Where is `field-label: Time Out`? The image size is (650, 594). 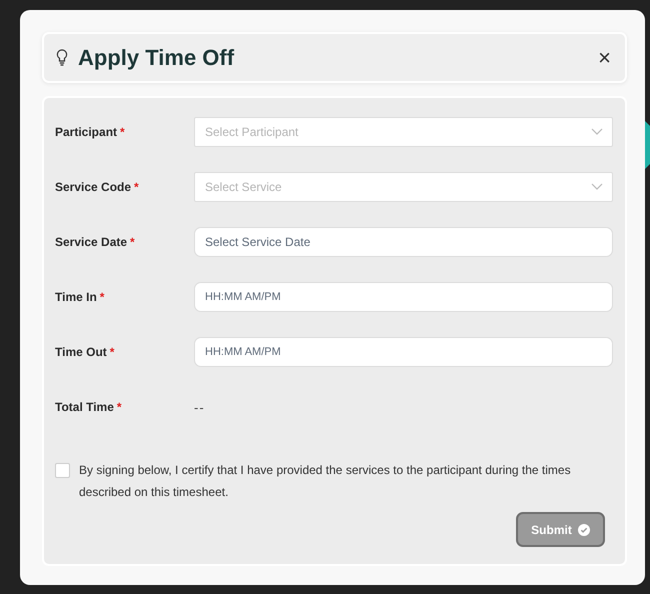 field-label: Time Out is located at coordinates (81, 352).